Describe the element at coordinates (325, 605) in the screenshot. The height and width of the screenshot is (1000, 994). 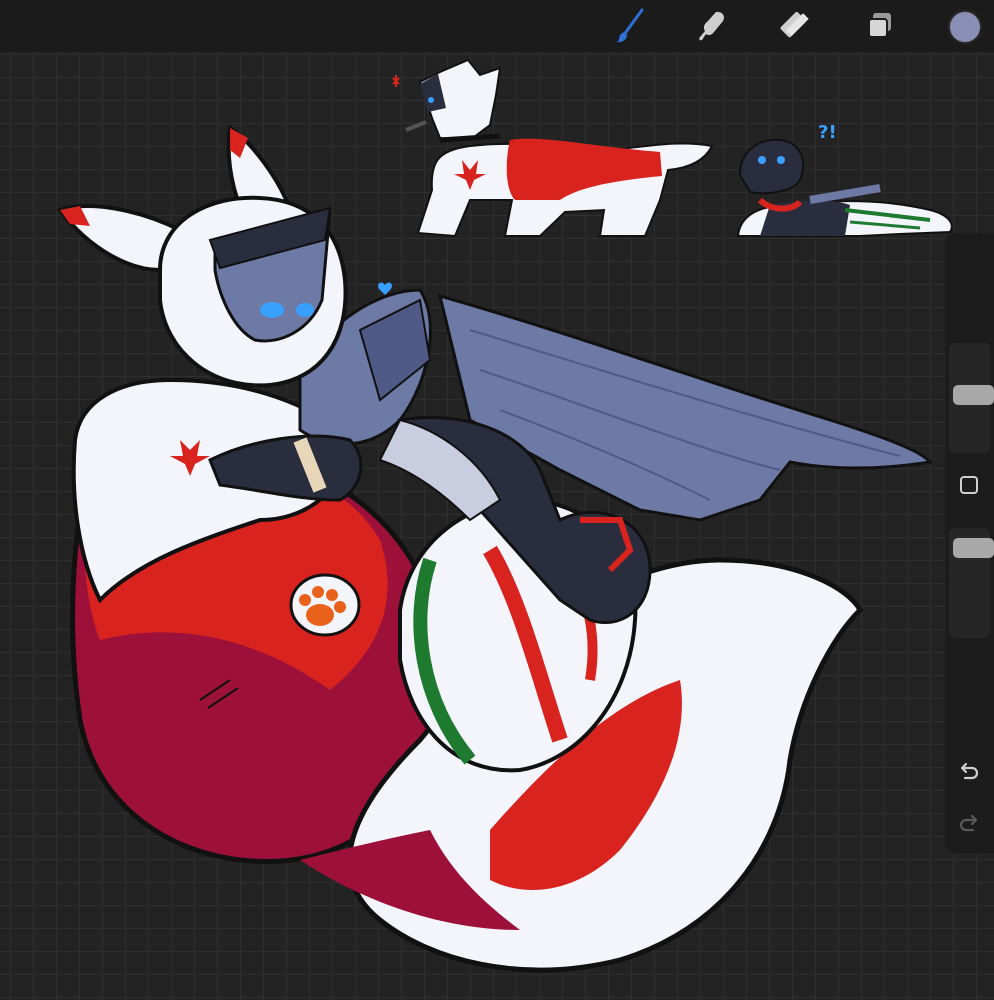
I see `orange-paw` at that location.